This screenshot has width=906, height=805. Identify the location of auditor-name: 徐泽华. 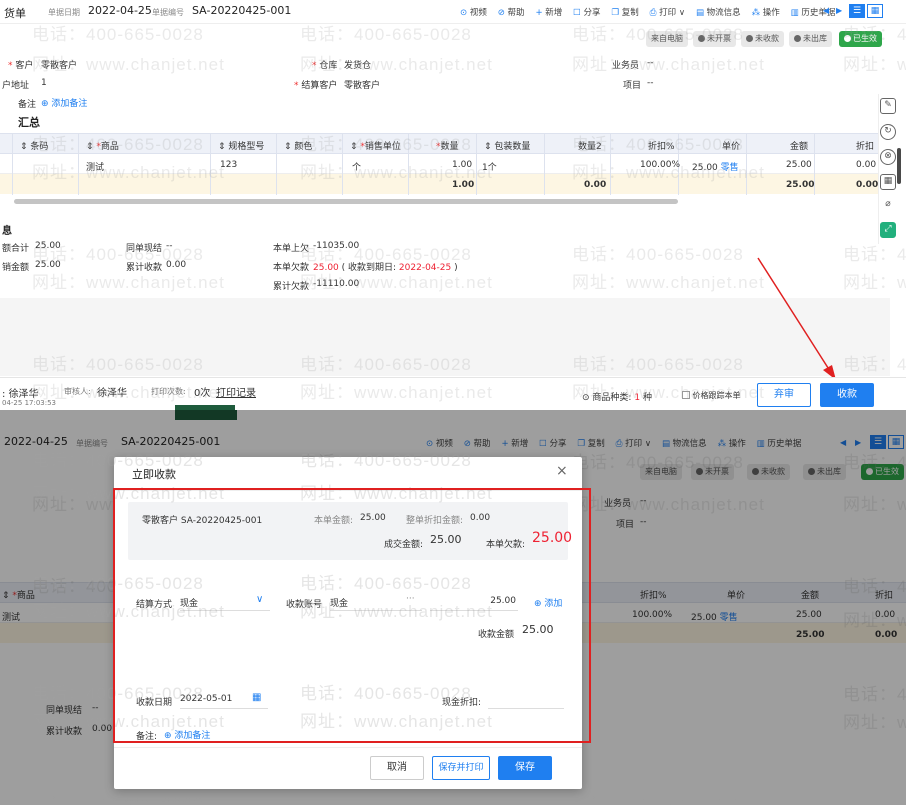
(112, 393).